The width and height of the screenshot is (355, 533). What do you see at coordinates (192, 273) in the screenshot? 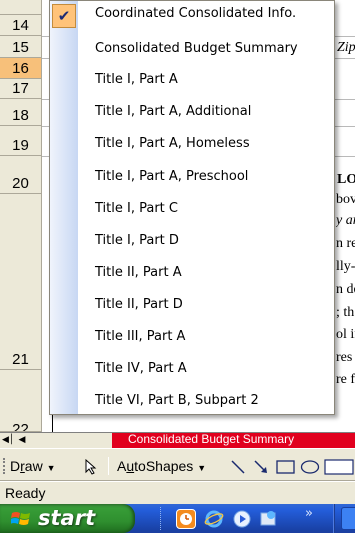
I see `menu-item-title-ii-part-a: Title II, Part A` at bounding box center [192, 273].